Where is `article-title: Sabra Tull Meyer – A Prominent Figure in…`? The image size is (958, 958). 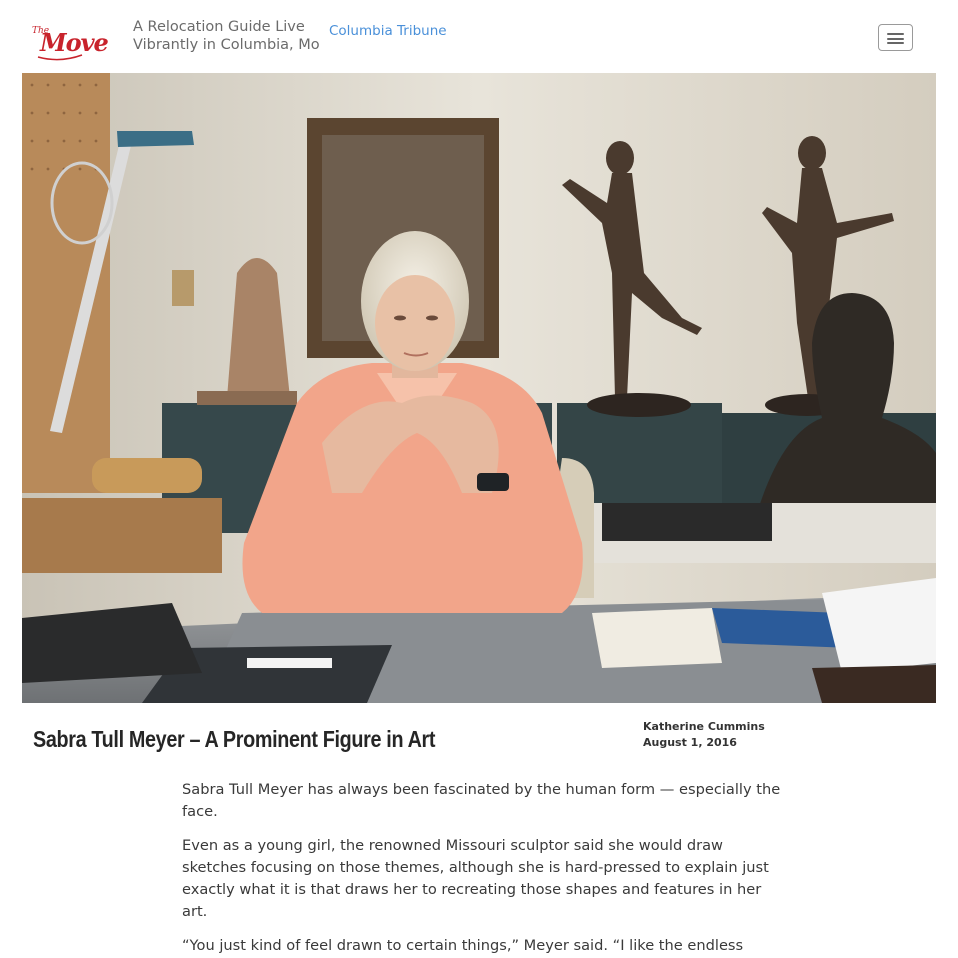 article-title: Sabra Tull Meyer – A Prominent Figure in… is located at coordinates (234, 739).